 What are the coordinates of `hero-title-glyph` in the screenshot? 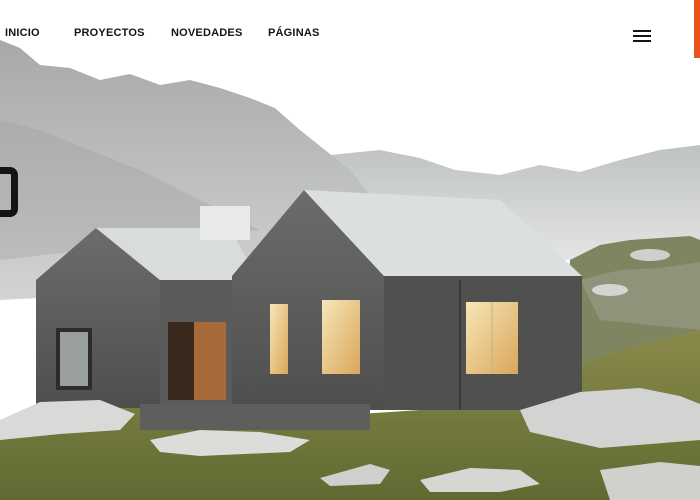 It's located at (9, 192).